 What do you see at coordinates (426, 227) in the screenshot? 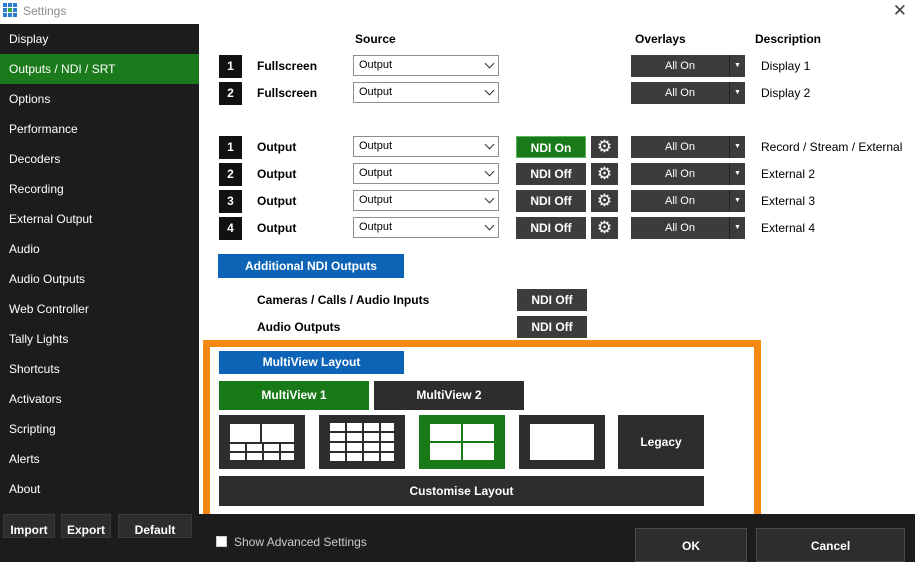
I see `output-4-source-select: Output` at bounding box center [426, 227].